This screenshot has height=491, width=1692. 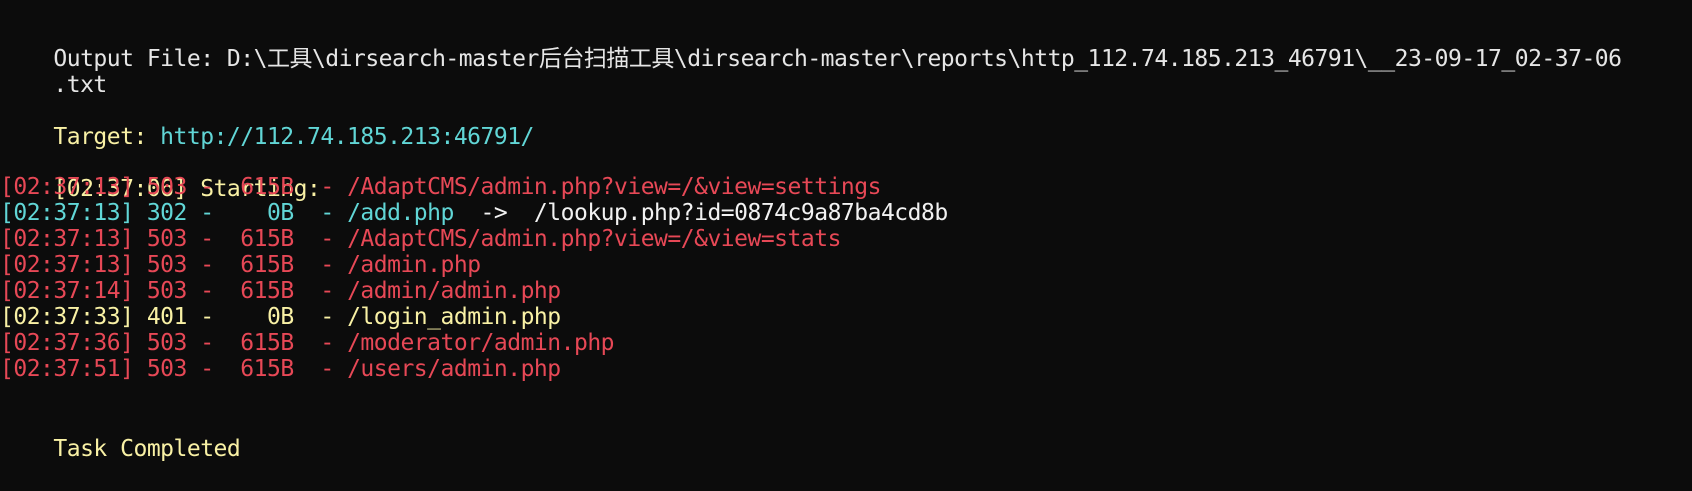 What do you see at coordinates (607, 187) in the screenshot?
I see `result-path: /AdaptCMS/admin.php?view=/&view=settings` at bounding box center [607, 187].